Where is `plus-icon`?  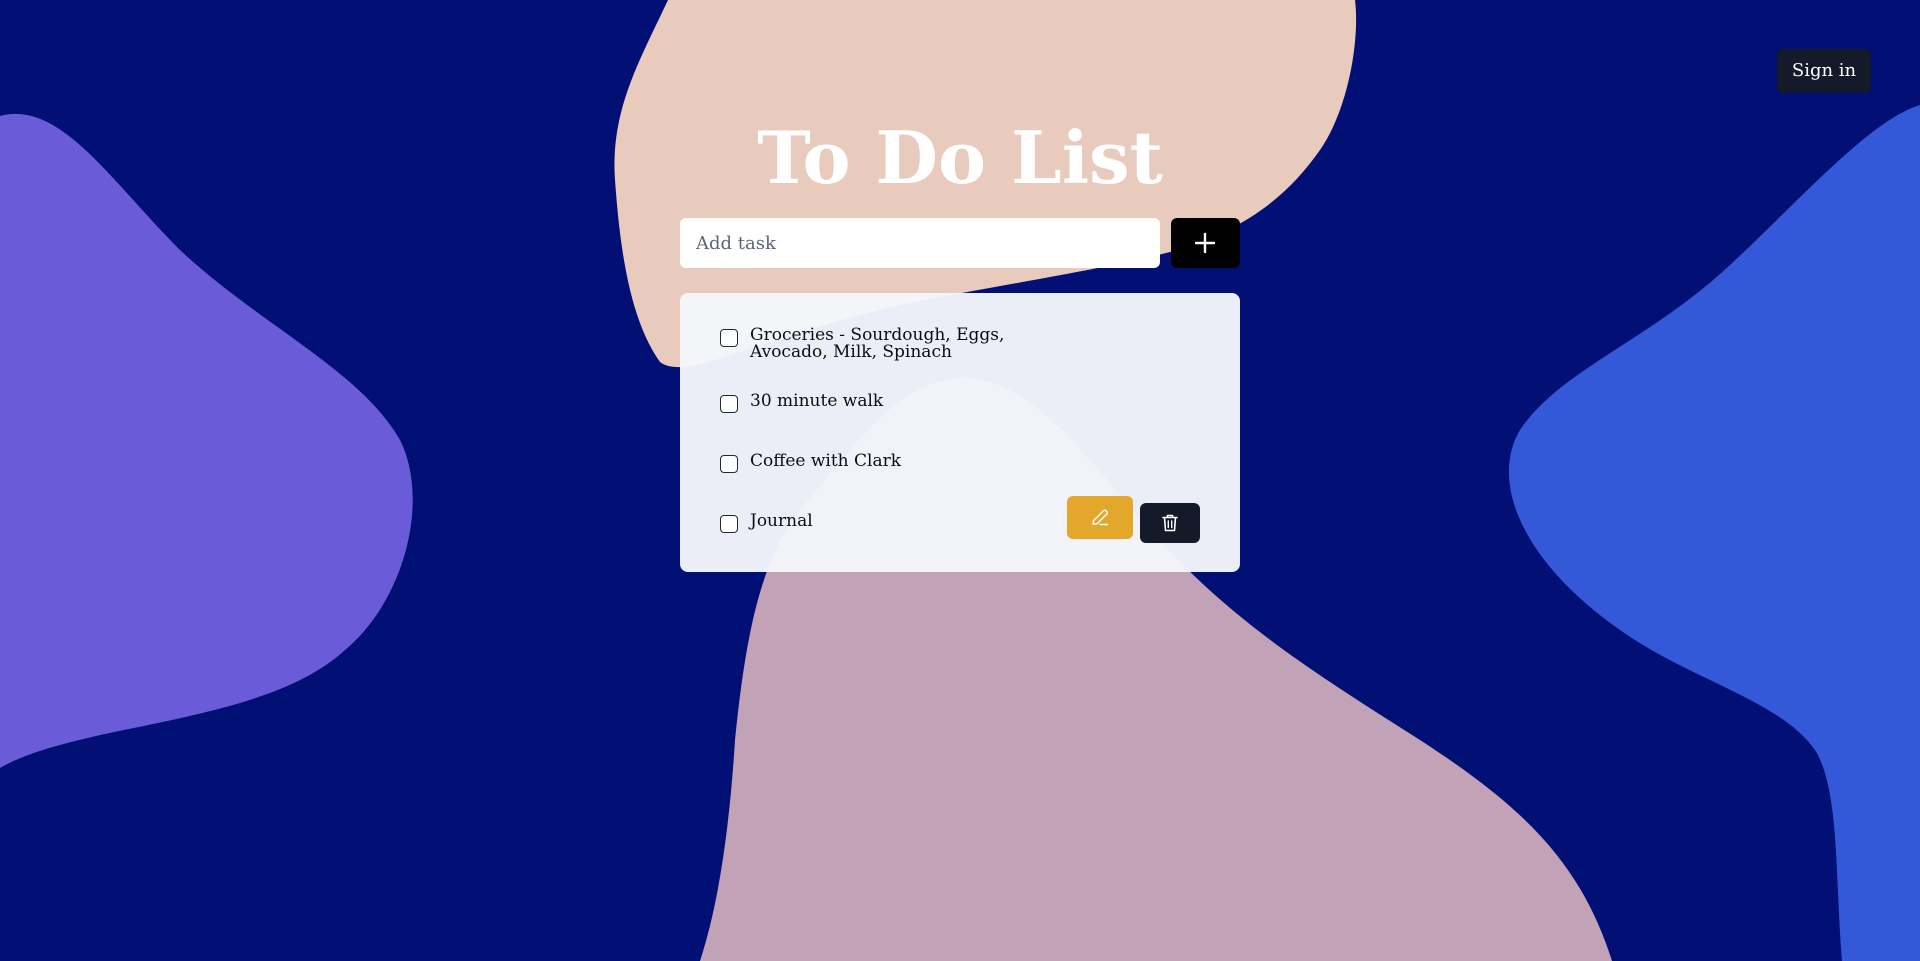 plus-icon is located at coordinates (1205, 243).